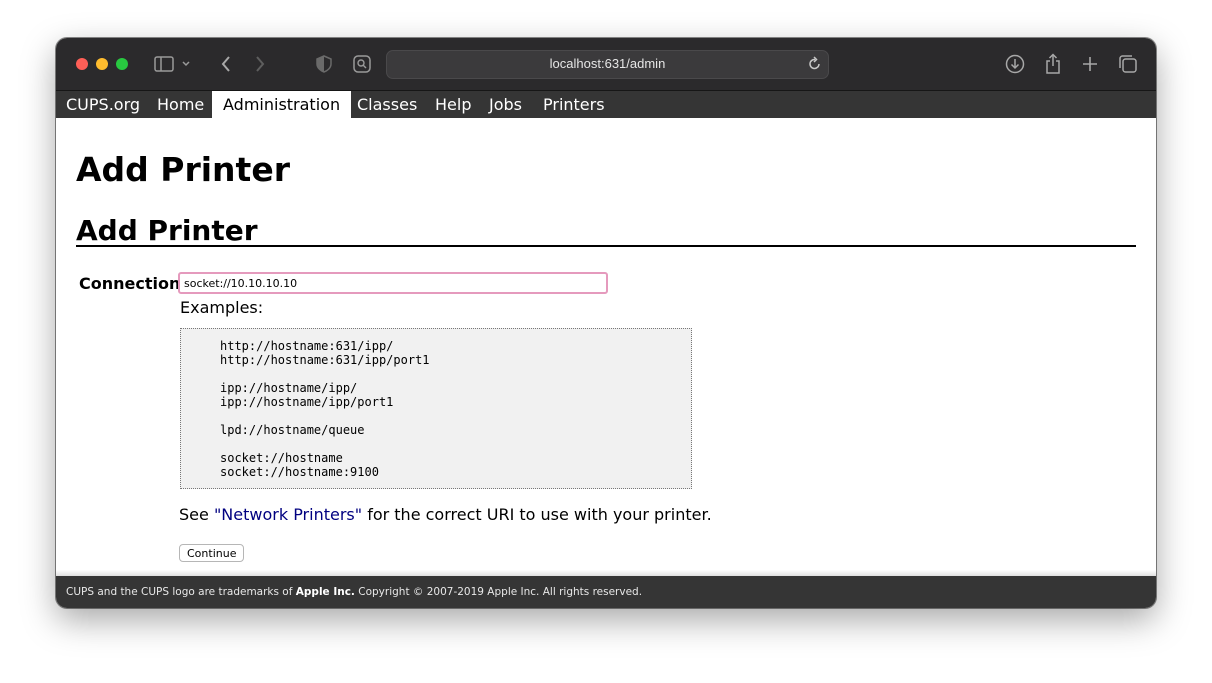 This screenshot has height=683, width=1212. Describe the element at coordinates (183, 169) in the screenshot. I see `page-title: Add Printer` at that location.